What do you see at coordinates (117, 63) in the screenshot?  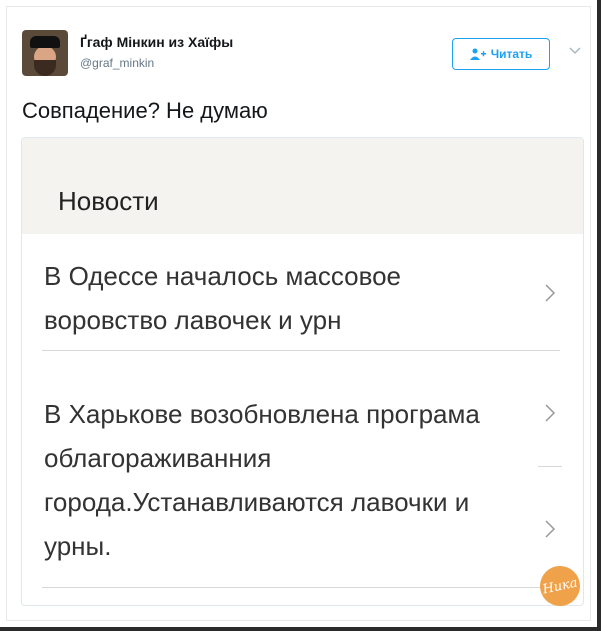 I see `author-handle: @graf_minkin` at bounding box center [117, 63].